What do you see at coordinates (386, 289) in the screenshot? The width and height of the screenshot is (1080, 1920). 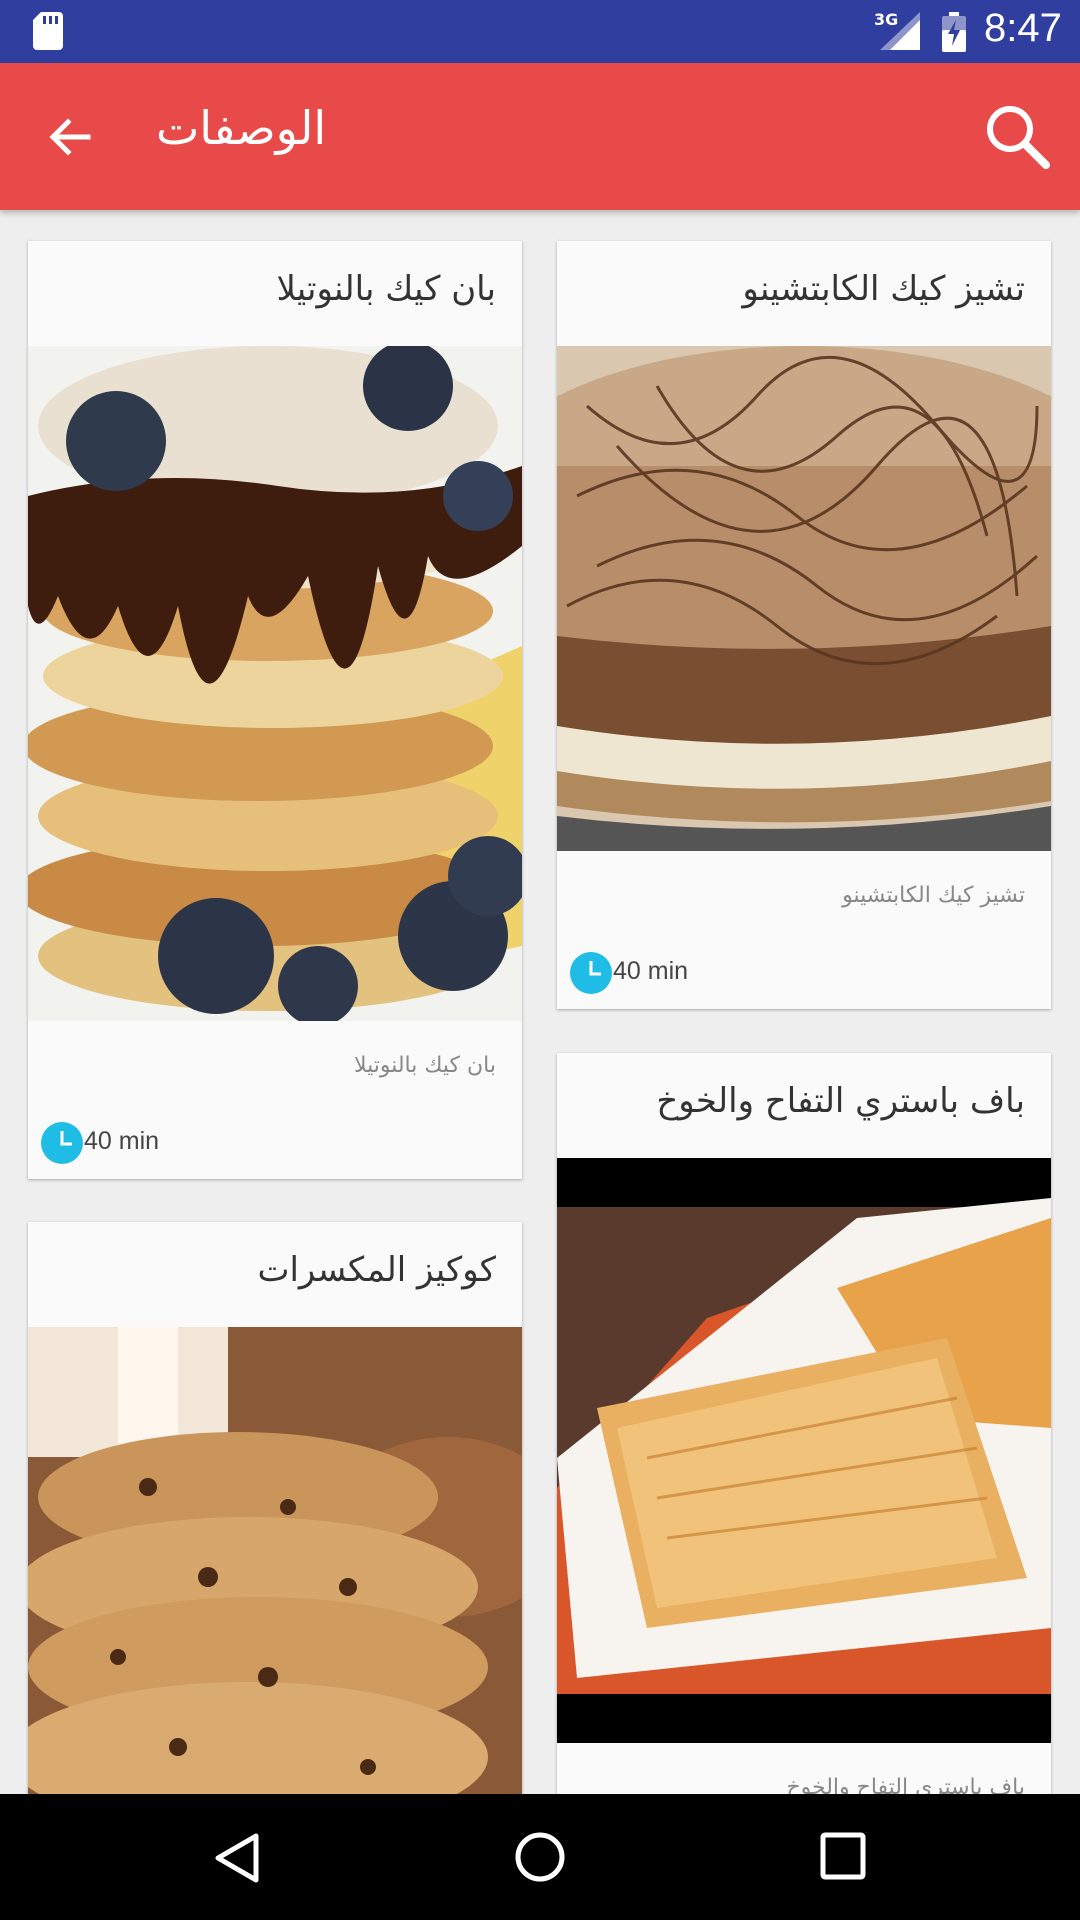 I see `recipe-title: بان كيك بالنوتيلا` at bounding box center [386, 289].